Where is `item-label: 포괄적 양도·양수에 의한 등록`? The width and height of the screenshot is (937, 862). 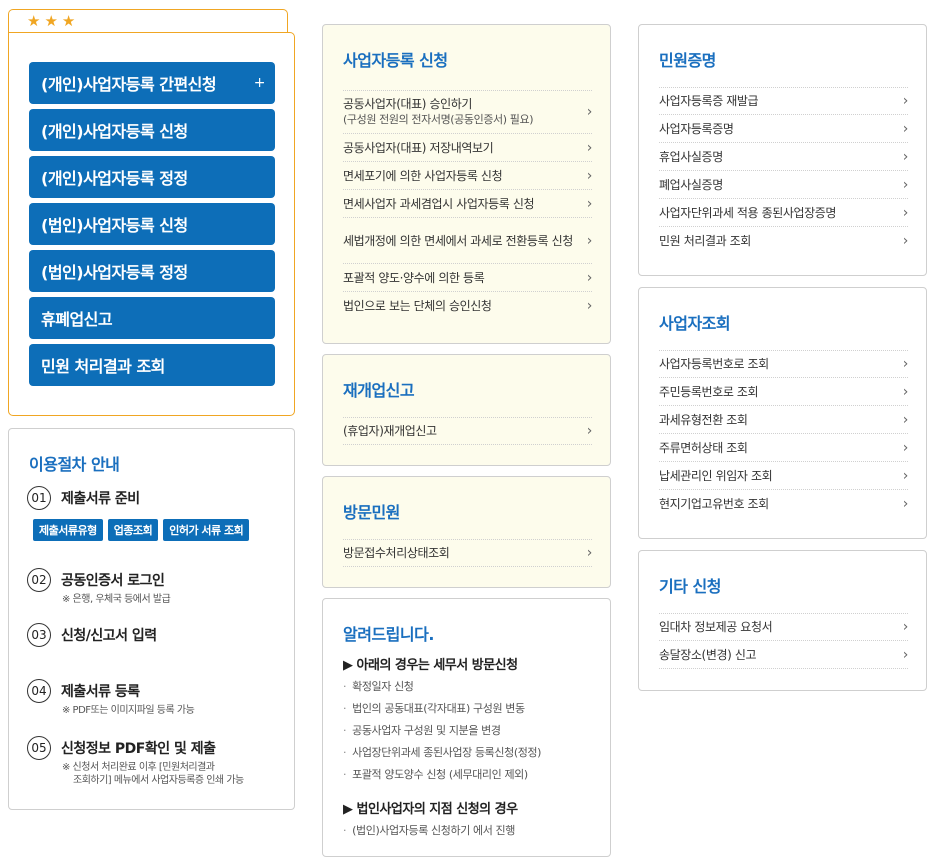
item-label: 포괄적 양도·양수에 의한 등록 is located at coordinates (414, 277).